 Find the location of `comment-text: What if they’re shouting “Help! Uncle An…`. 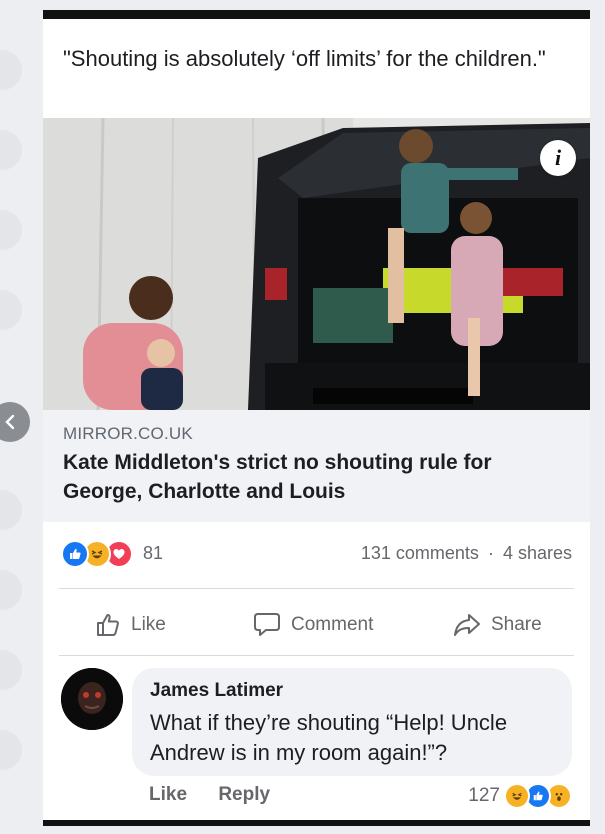

comment-text: What if they’re shouting “Help! Uncle An… is located at coordinates (329, 737).